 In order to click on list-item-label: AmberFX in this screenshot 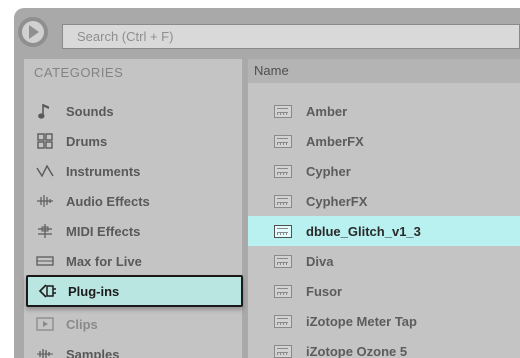, I will do `click(335, 141)`.